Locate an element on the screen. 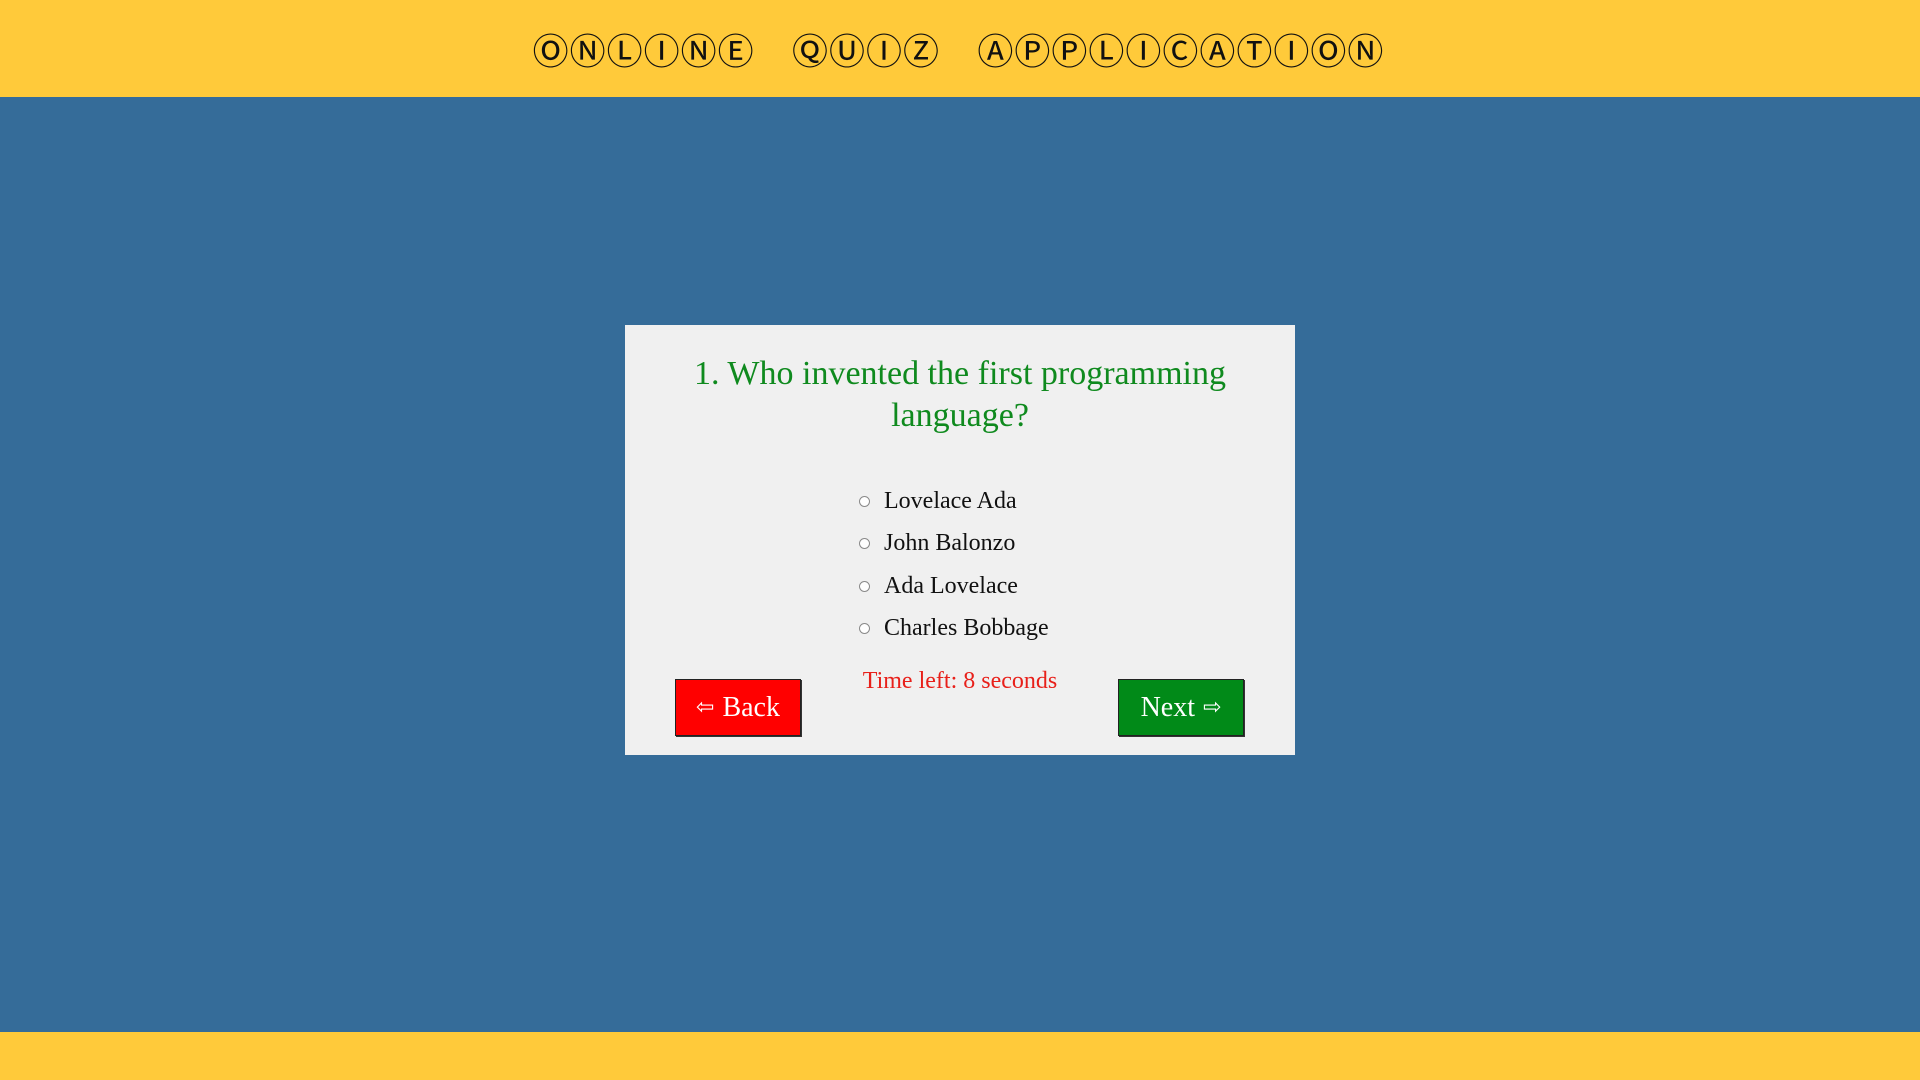 This screenshot has width=1920, height=1080. back-button: ⇦ Back is located at coordinates (738, 707).